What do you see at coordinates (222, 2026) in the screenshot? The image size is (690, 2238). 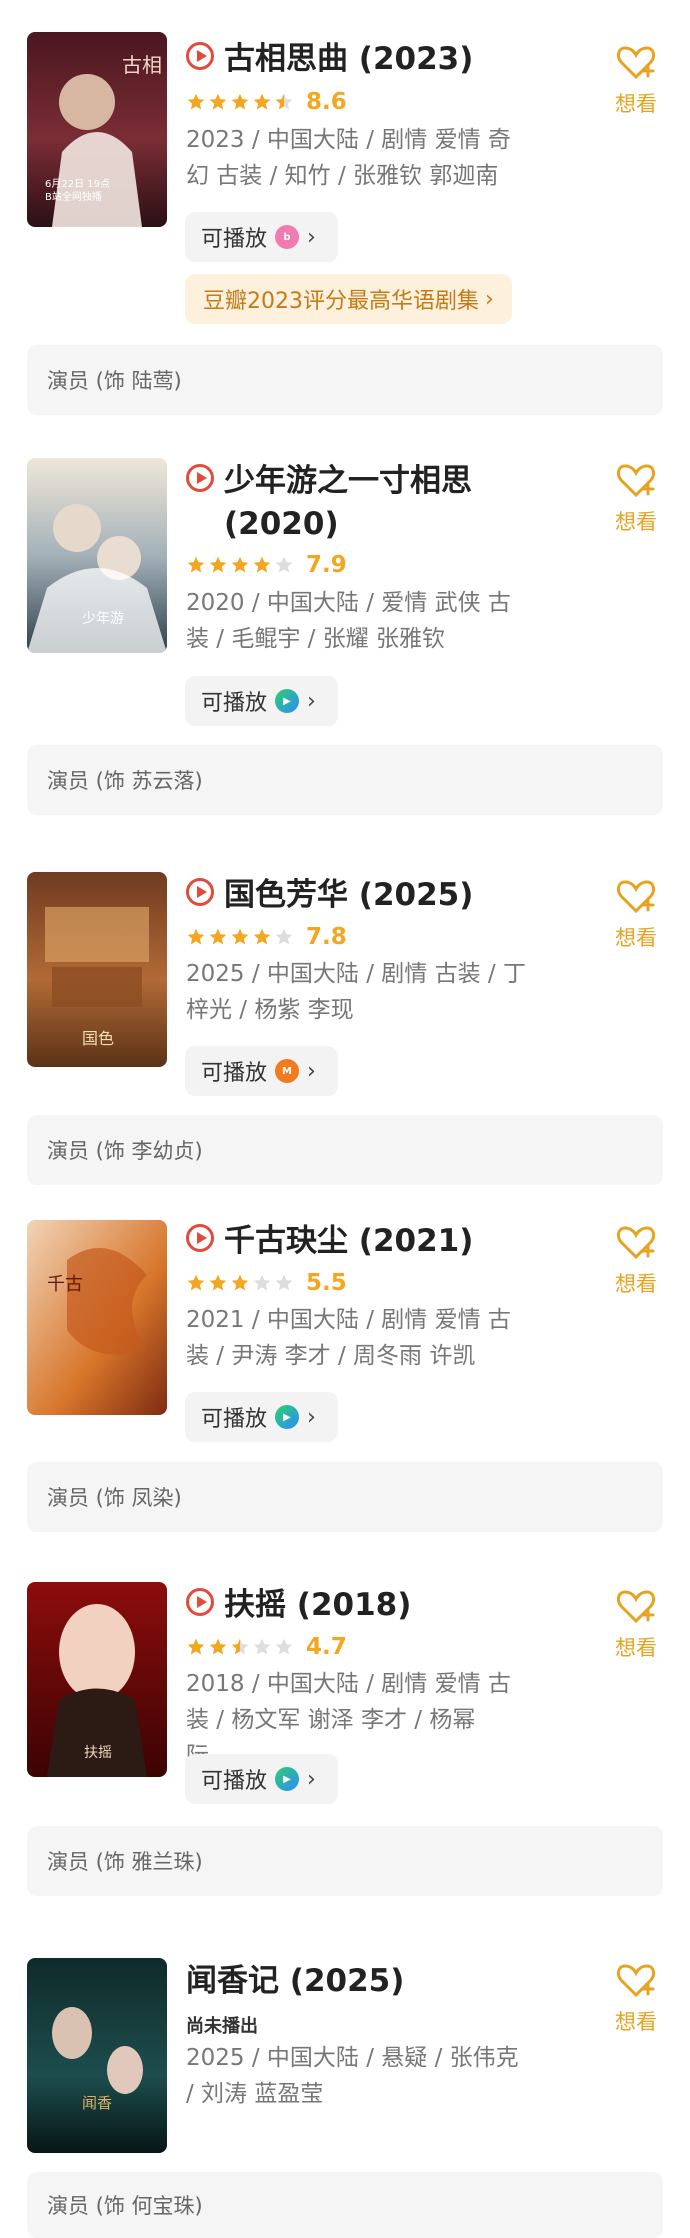 I see `release-status: 尚未播出` at bounding box center [222, 2026].